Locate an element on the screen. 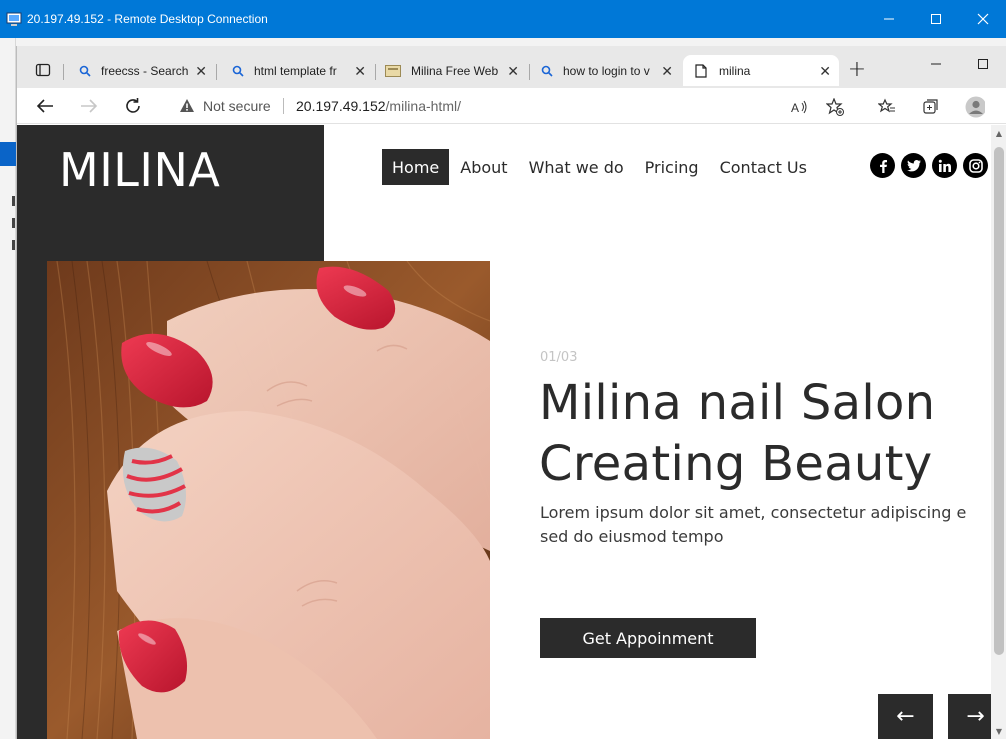 The height and width of the screenshot is (739, 1006). scroll-thumb is located at coordinates (999, 401).